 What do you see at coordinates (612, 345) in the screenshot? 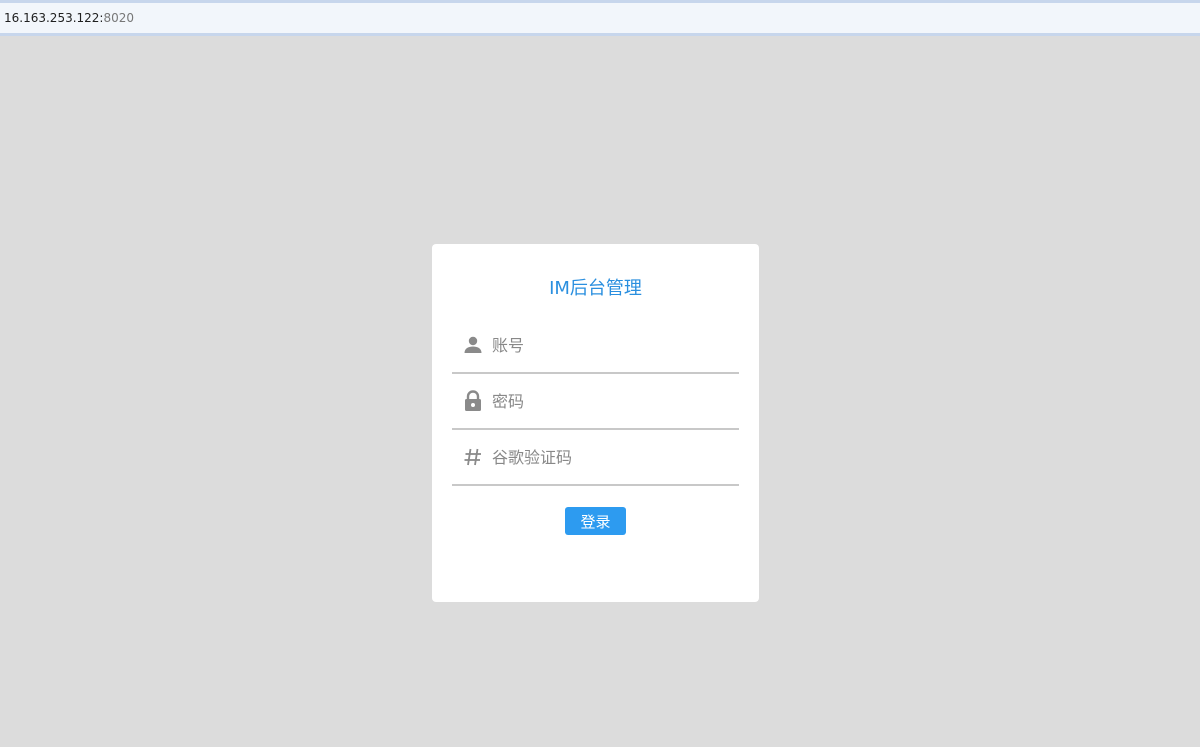
I see `account-input` at bounding box center [612, 345].